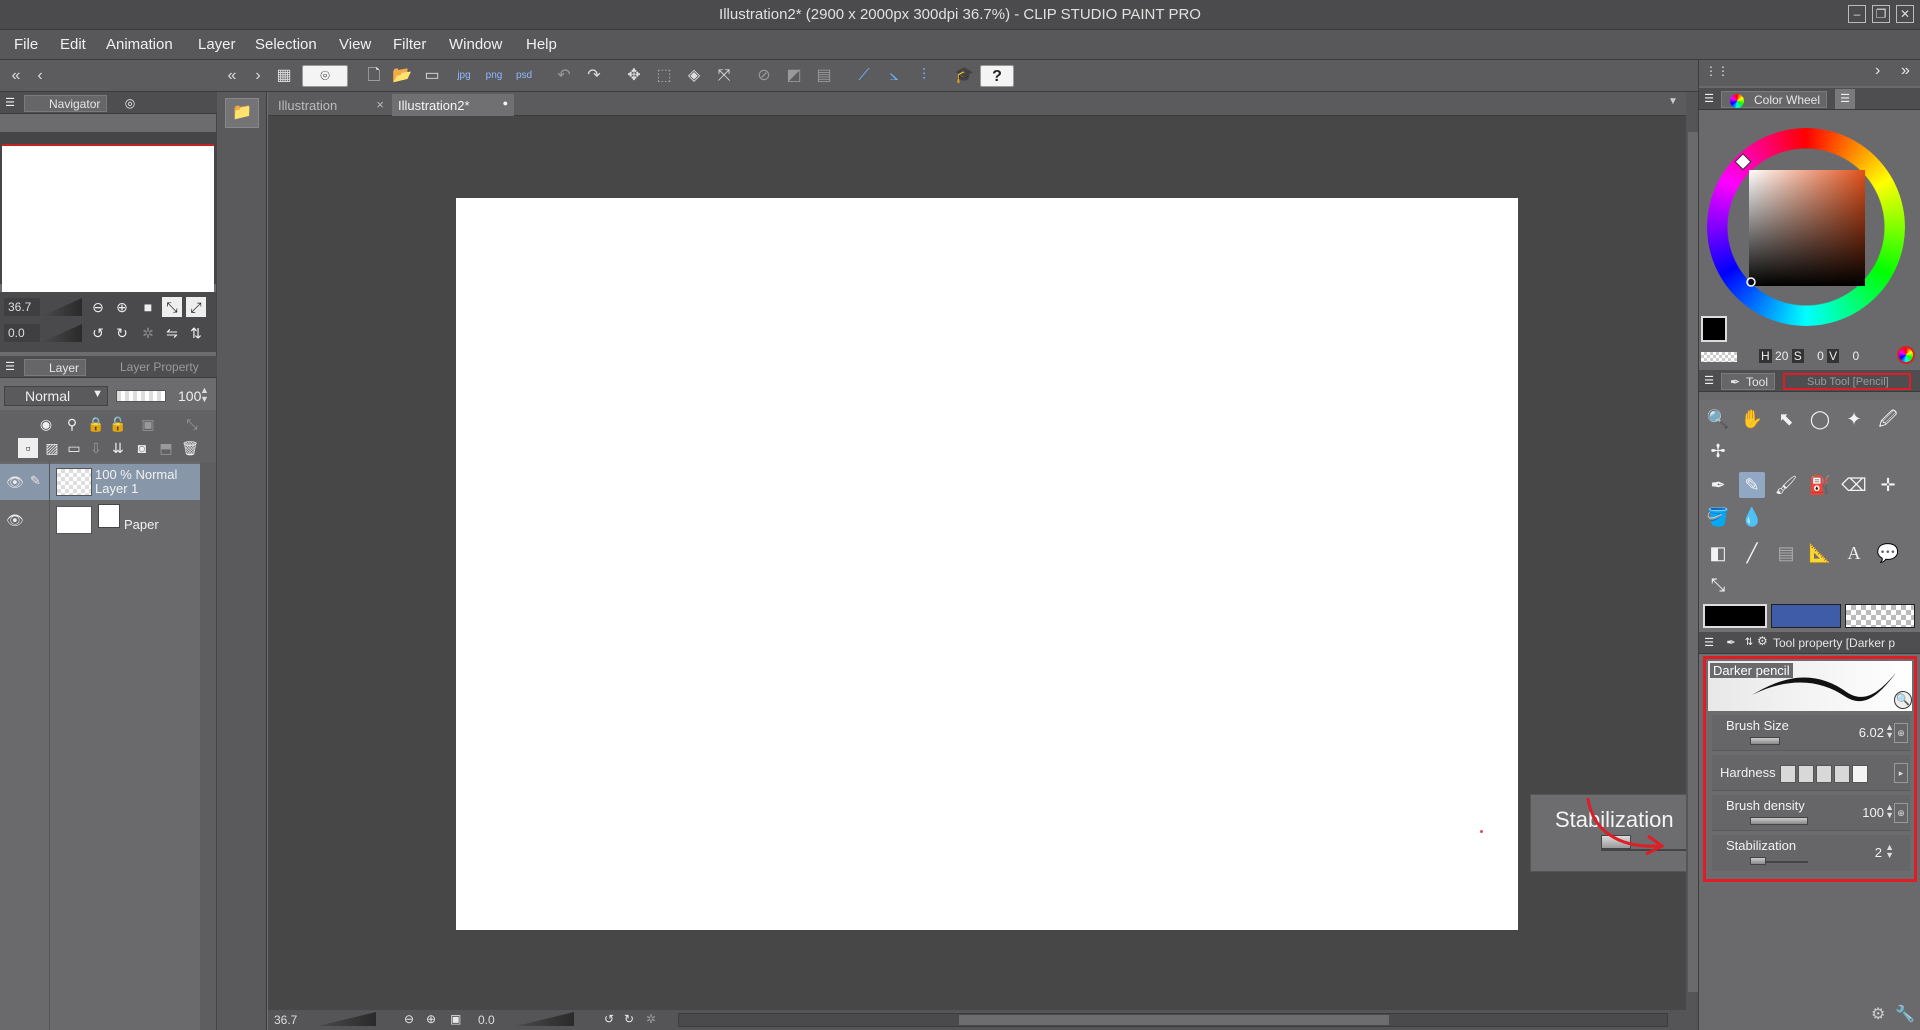 The image size is (1920, 1030). I want to click on reset-rotation-icon: ✲, so click(651, 1019).